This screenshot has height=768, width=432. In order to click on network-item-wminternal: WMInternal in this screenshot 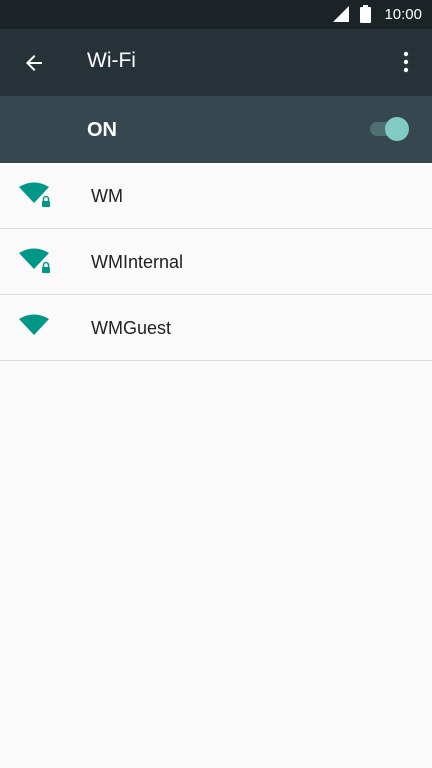, I will do `click(216, 262)`.